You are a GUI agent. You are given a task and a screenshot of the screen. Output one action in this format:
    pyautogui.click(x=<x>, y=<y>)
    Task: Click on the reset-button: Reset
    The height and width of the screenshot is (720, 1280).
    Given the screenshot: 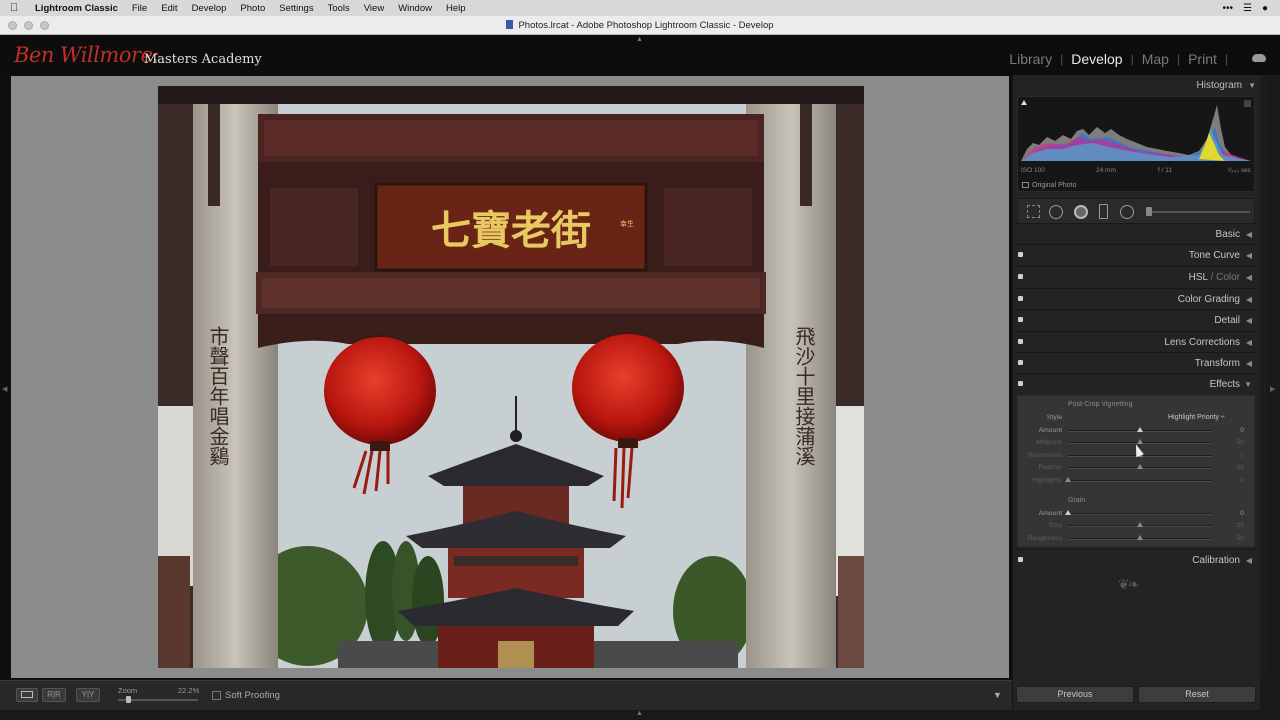 What is the action you would take?
    pyautogui.click(x=1197, y=694)
    